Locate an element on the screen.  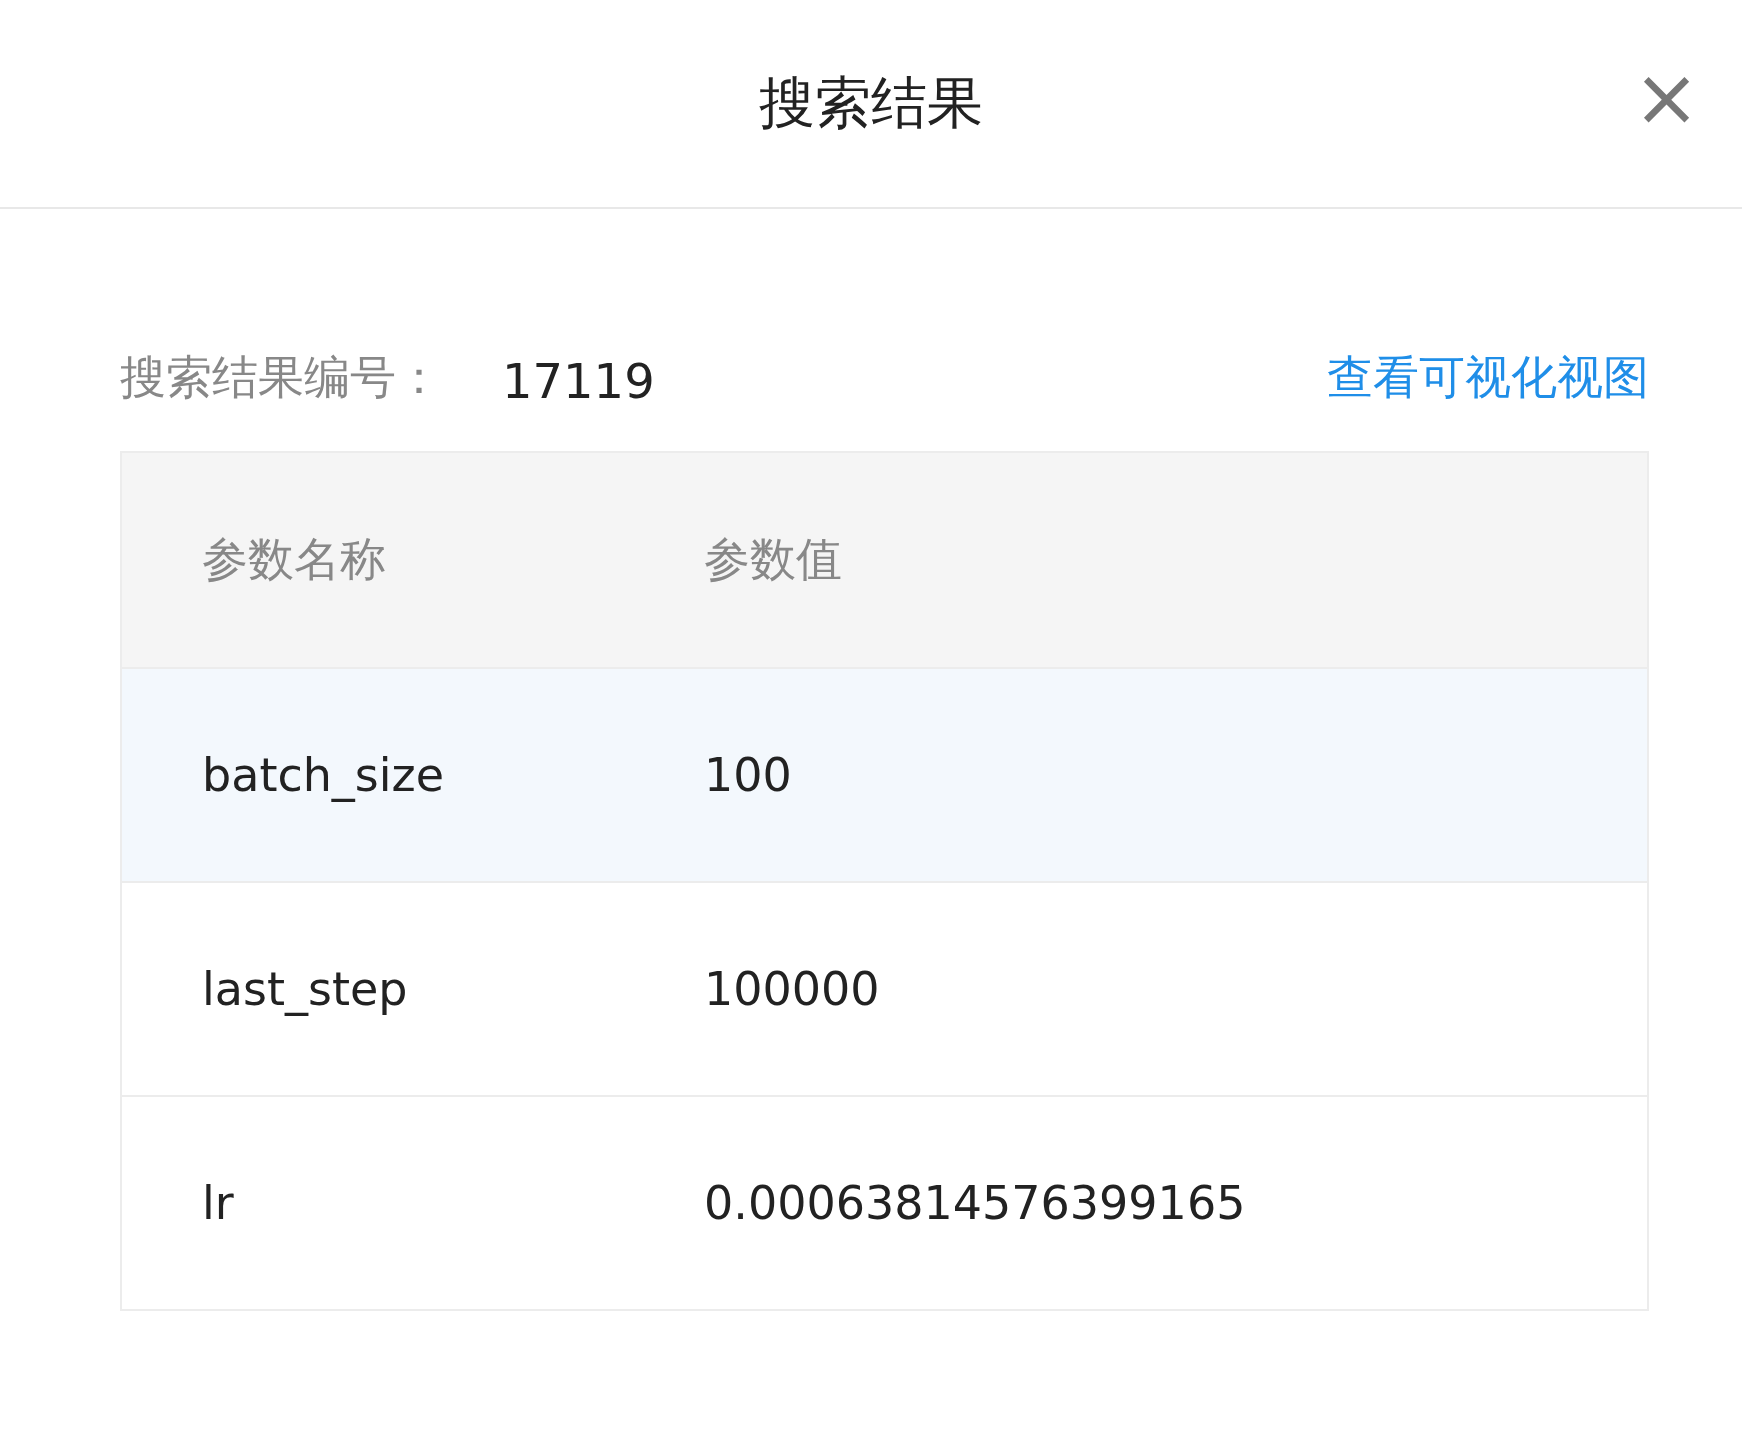
column-header: 参数值 is located at coordinates (773, 559).